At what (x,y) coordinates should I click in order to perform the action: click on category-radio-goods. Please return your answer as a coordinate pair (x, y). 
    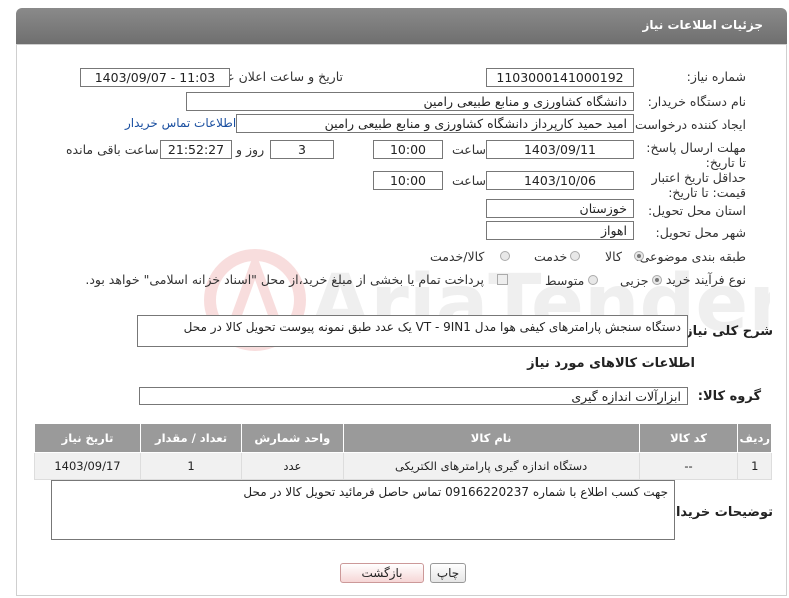
    Looking at the image, I should click on (639, 256).